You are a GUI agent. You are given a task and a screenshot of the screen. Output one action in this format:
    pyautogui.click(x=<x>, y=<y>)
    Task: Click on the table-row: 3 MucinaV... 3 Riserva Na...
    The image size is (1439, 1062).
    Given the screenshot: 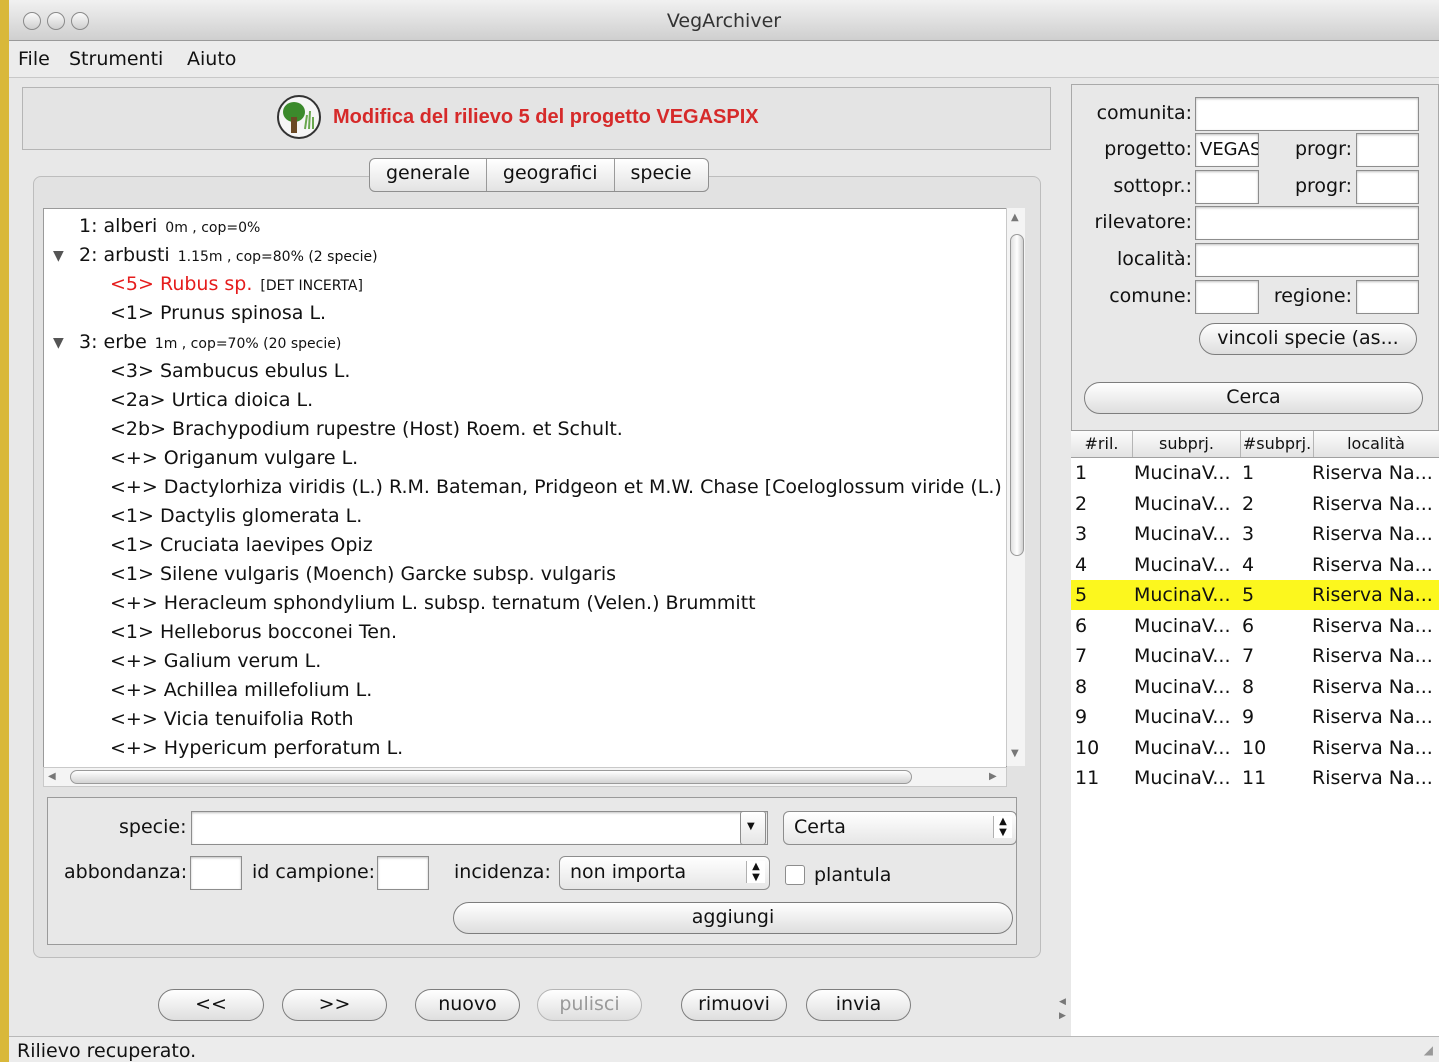 What is the action you would take?
    pyautogui.click(x=1255, y=534)
    